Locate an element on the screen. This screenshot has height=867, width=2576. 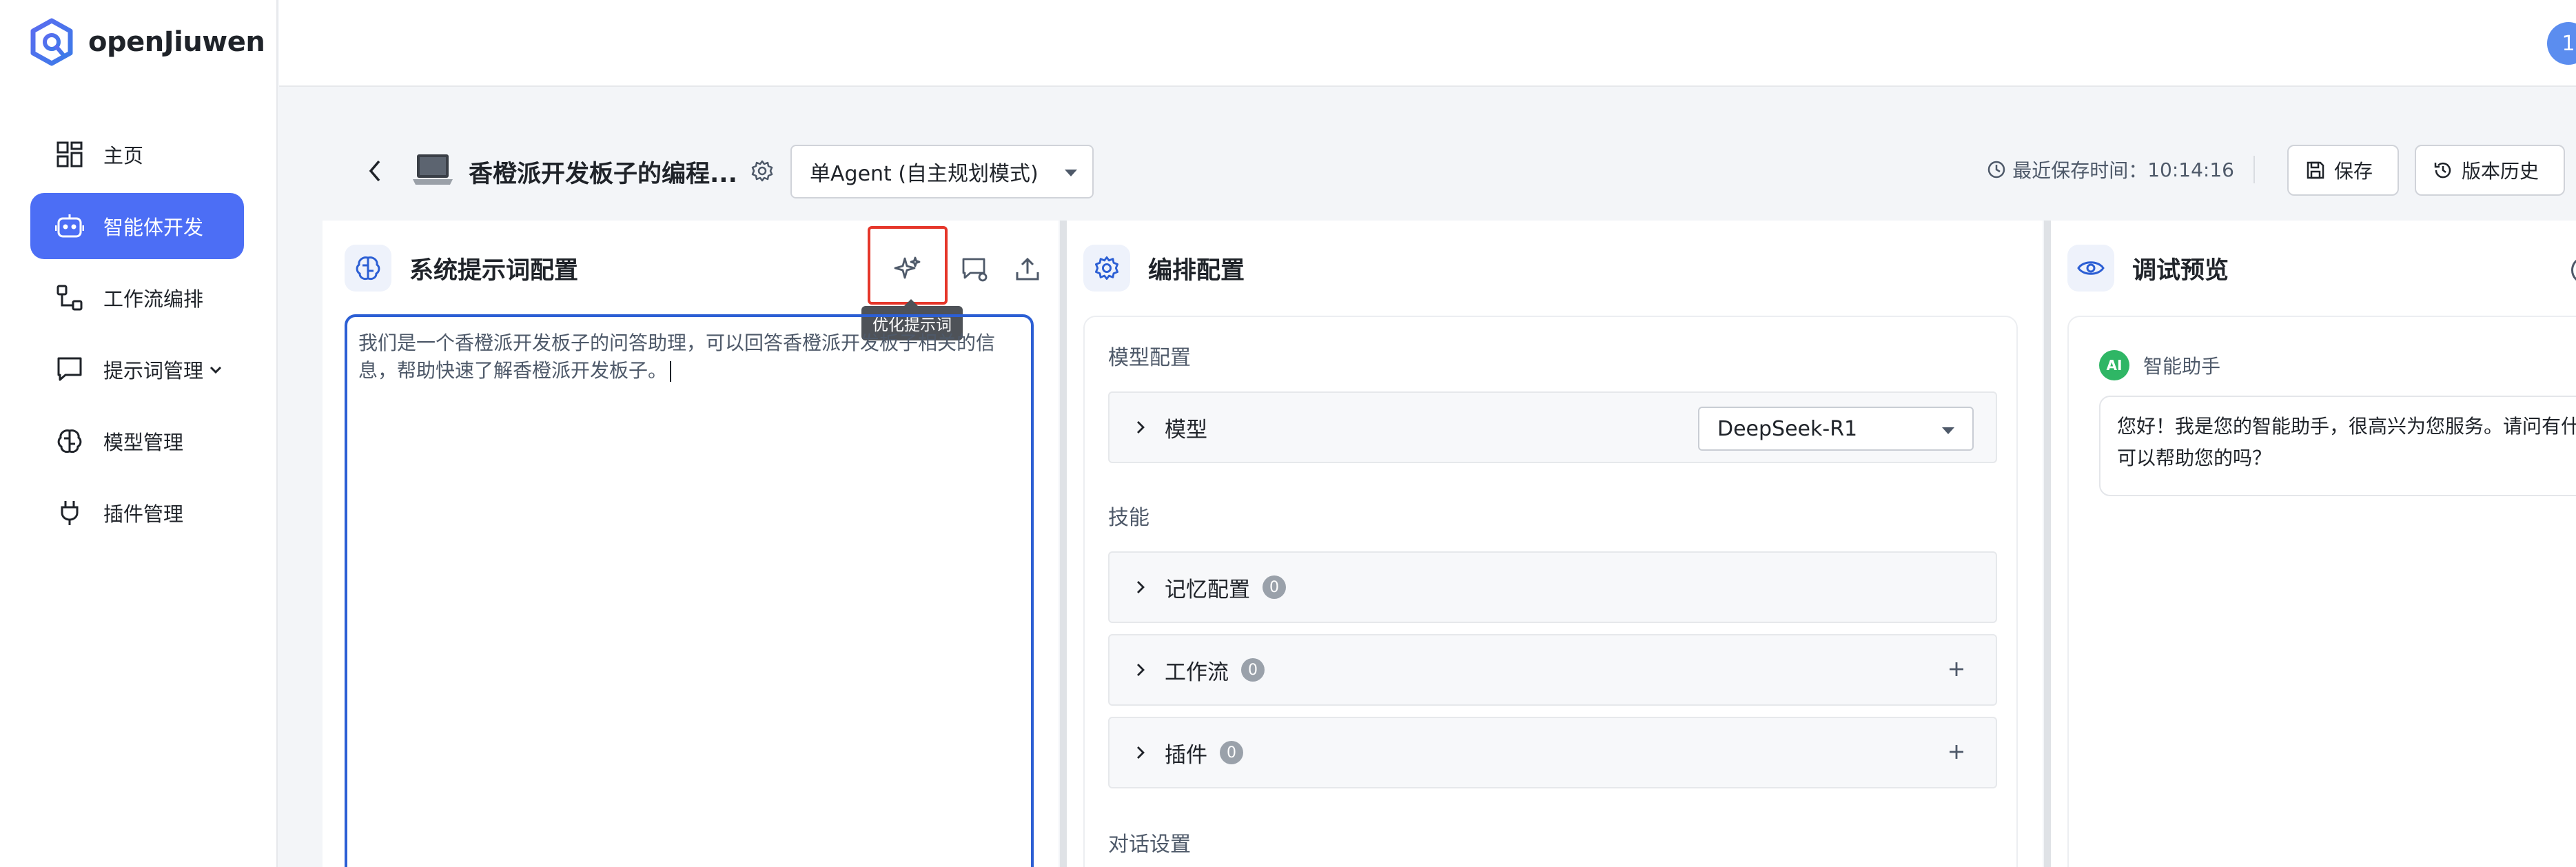
avatar: 1 is located at coordinates (2561, 43).